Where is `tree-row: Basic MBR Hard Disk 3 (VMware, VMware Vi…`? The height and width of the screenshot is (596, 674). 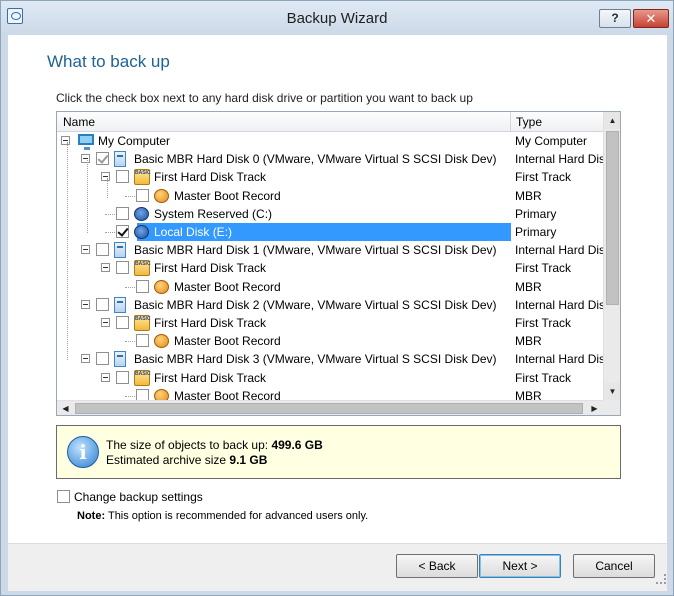 tree-row: Basic MBR Hard Disk 3 (VMware, VMware Vi… is located at coordinates (330, 359).